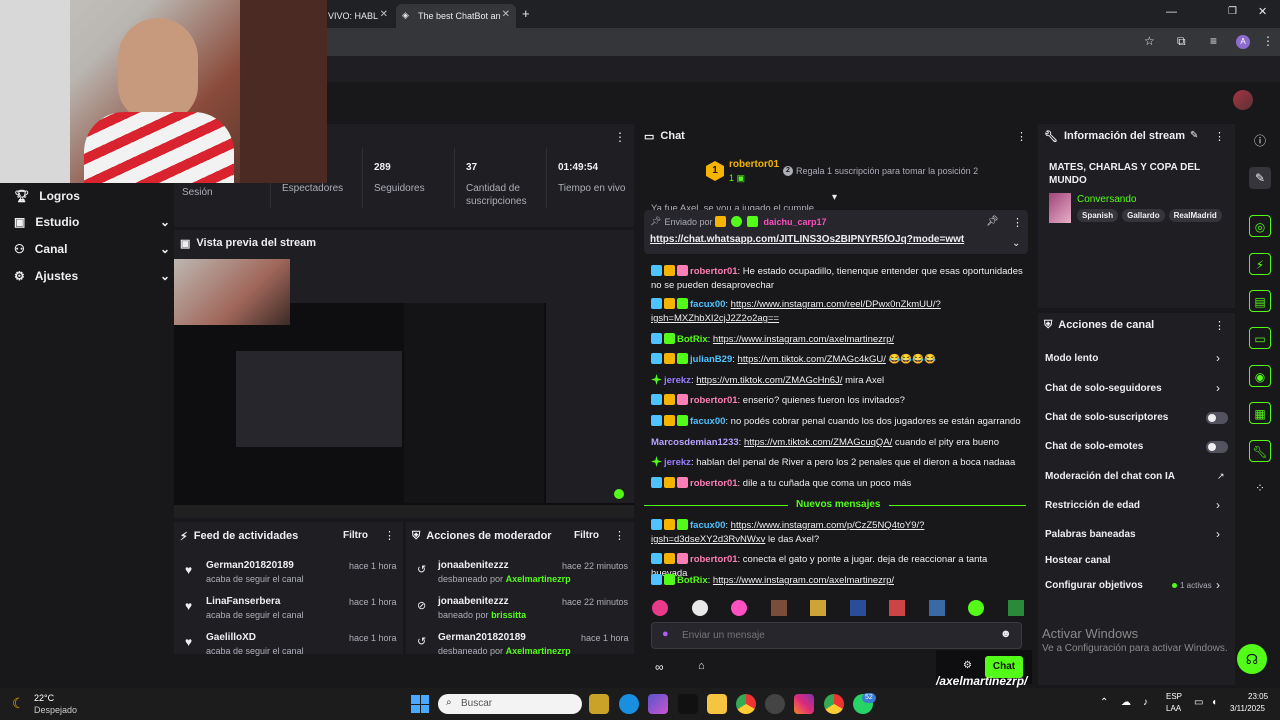 This screenshot has height=720, width=1280. Describe the element at coordinates (1090, 534) in the screenshot. I see `channel-action-item: Palabras baneadas` at that location.